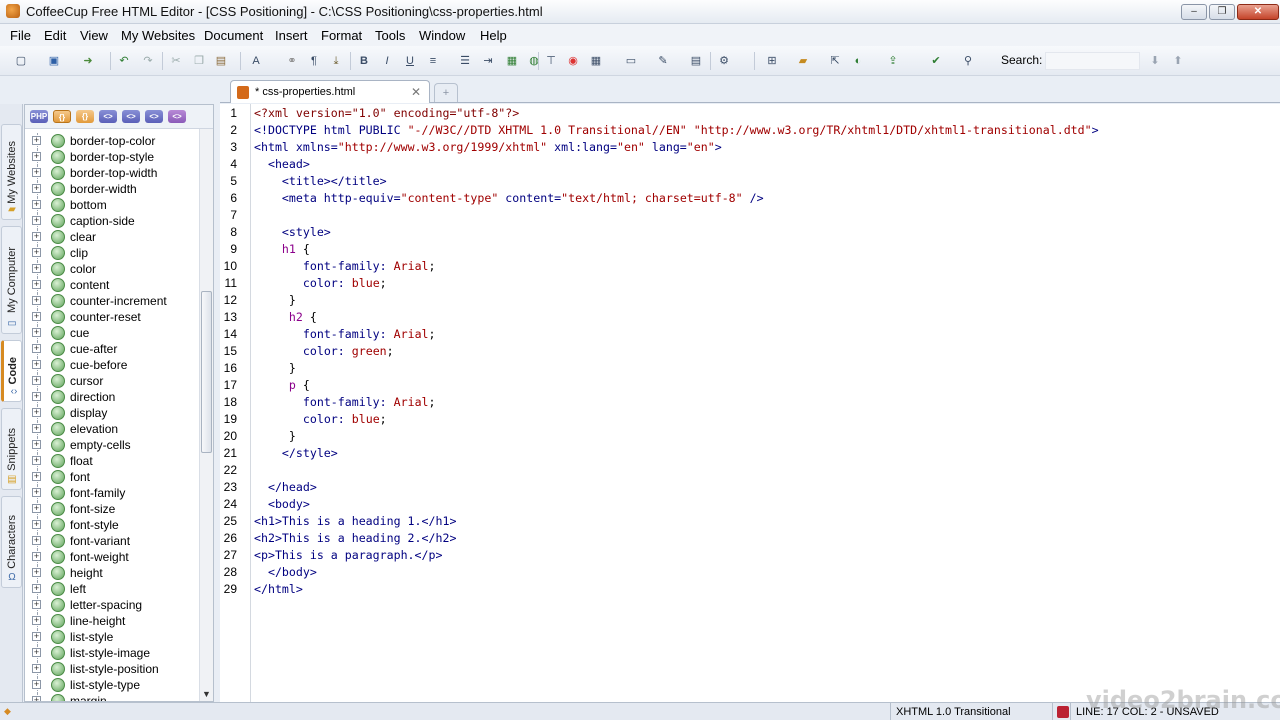 This screenshot has height=720, width=1280. Describe the element at coordinates (54, 61) in the screenshot. I see `save-icon: ▣` at that location.